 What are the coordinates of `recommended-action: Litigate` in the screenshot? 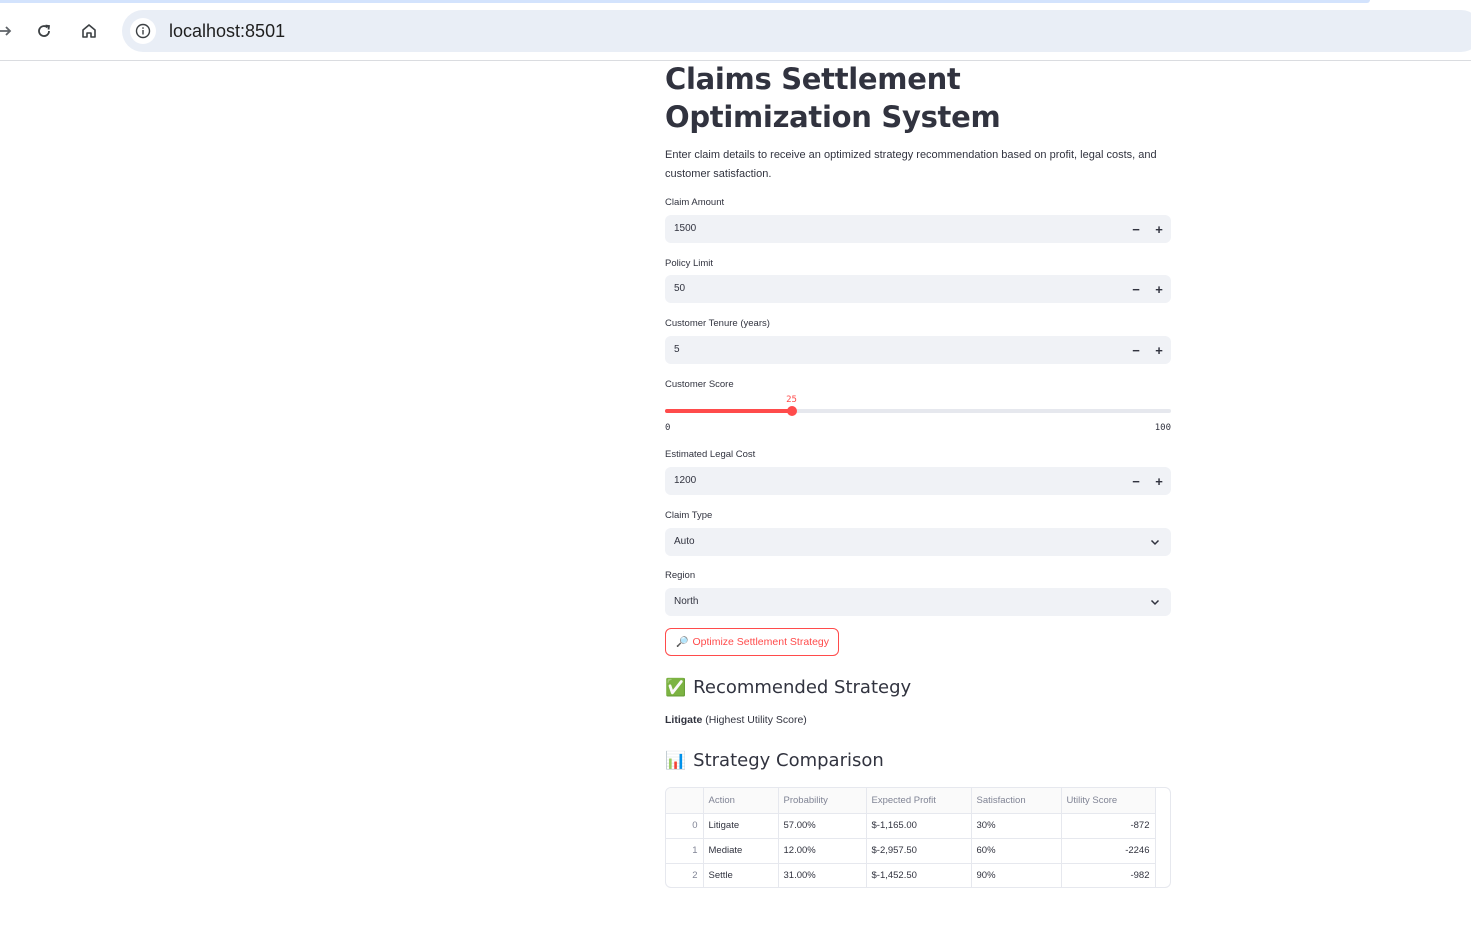 It's located at (684, 720).